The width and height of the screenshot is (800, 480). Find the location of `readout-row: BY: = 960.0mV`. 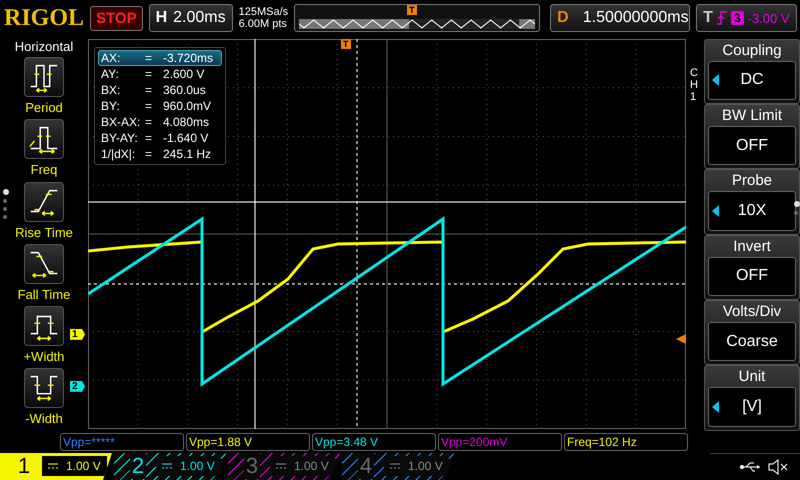

readout-row: BY: = 960.0mV is located at coordinates (160, 106).